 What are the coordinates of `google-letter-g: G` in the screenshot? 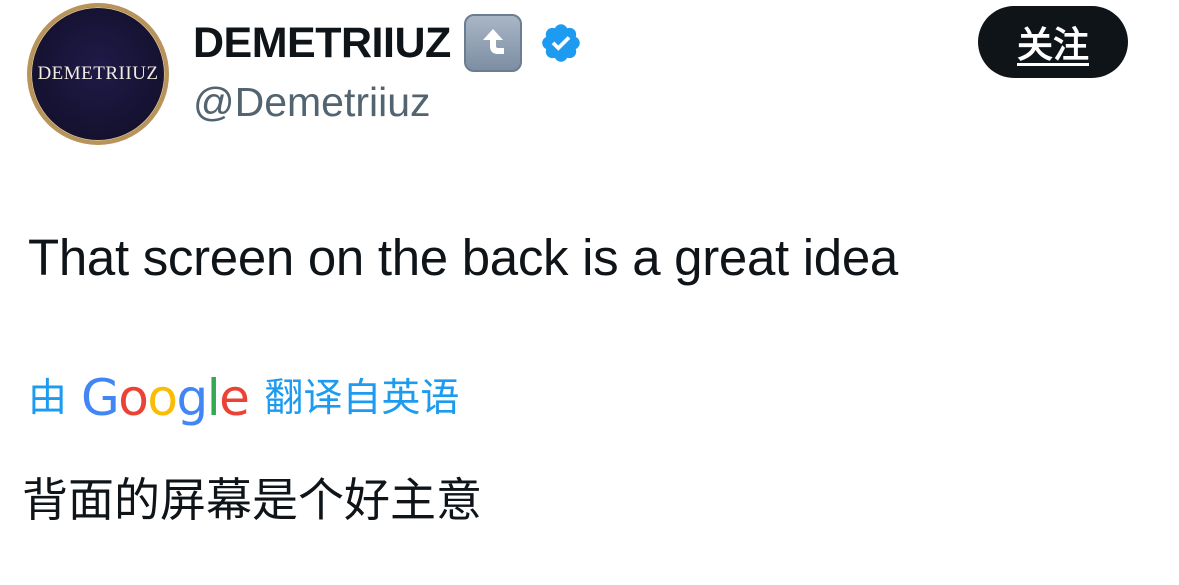 It's located at (100, 398).